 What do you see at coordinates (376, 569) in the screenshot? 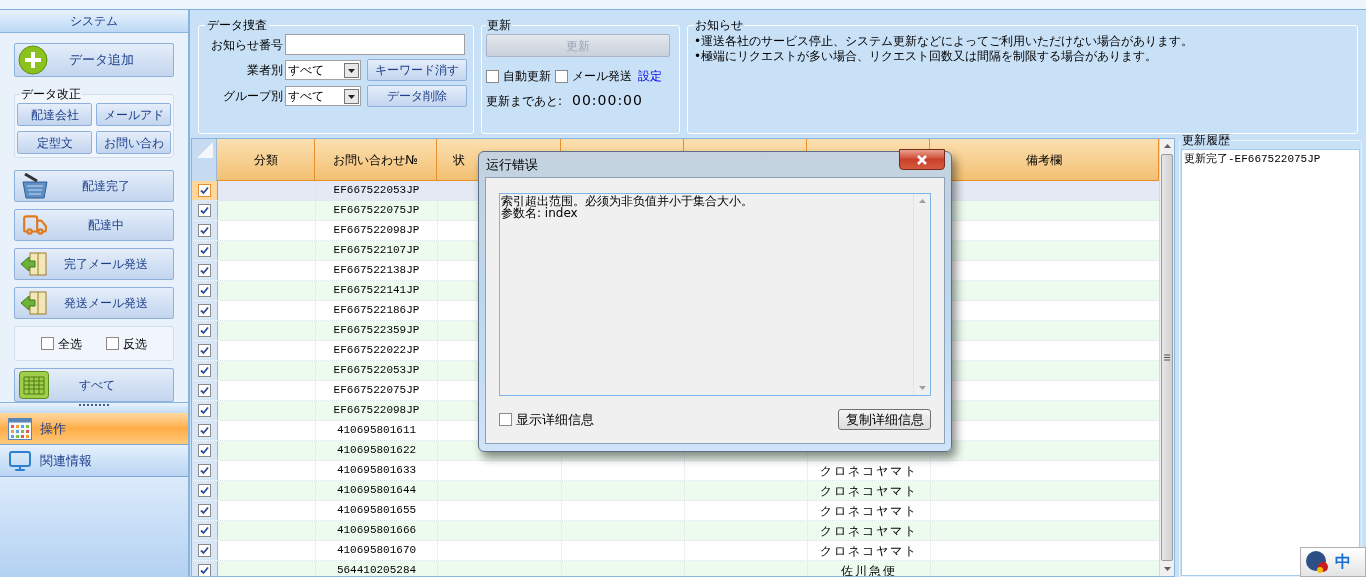
I see `table-cell-text: 564410205284` at bounding box center [376, 569].